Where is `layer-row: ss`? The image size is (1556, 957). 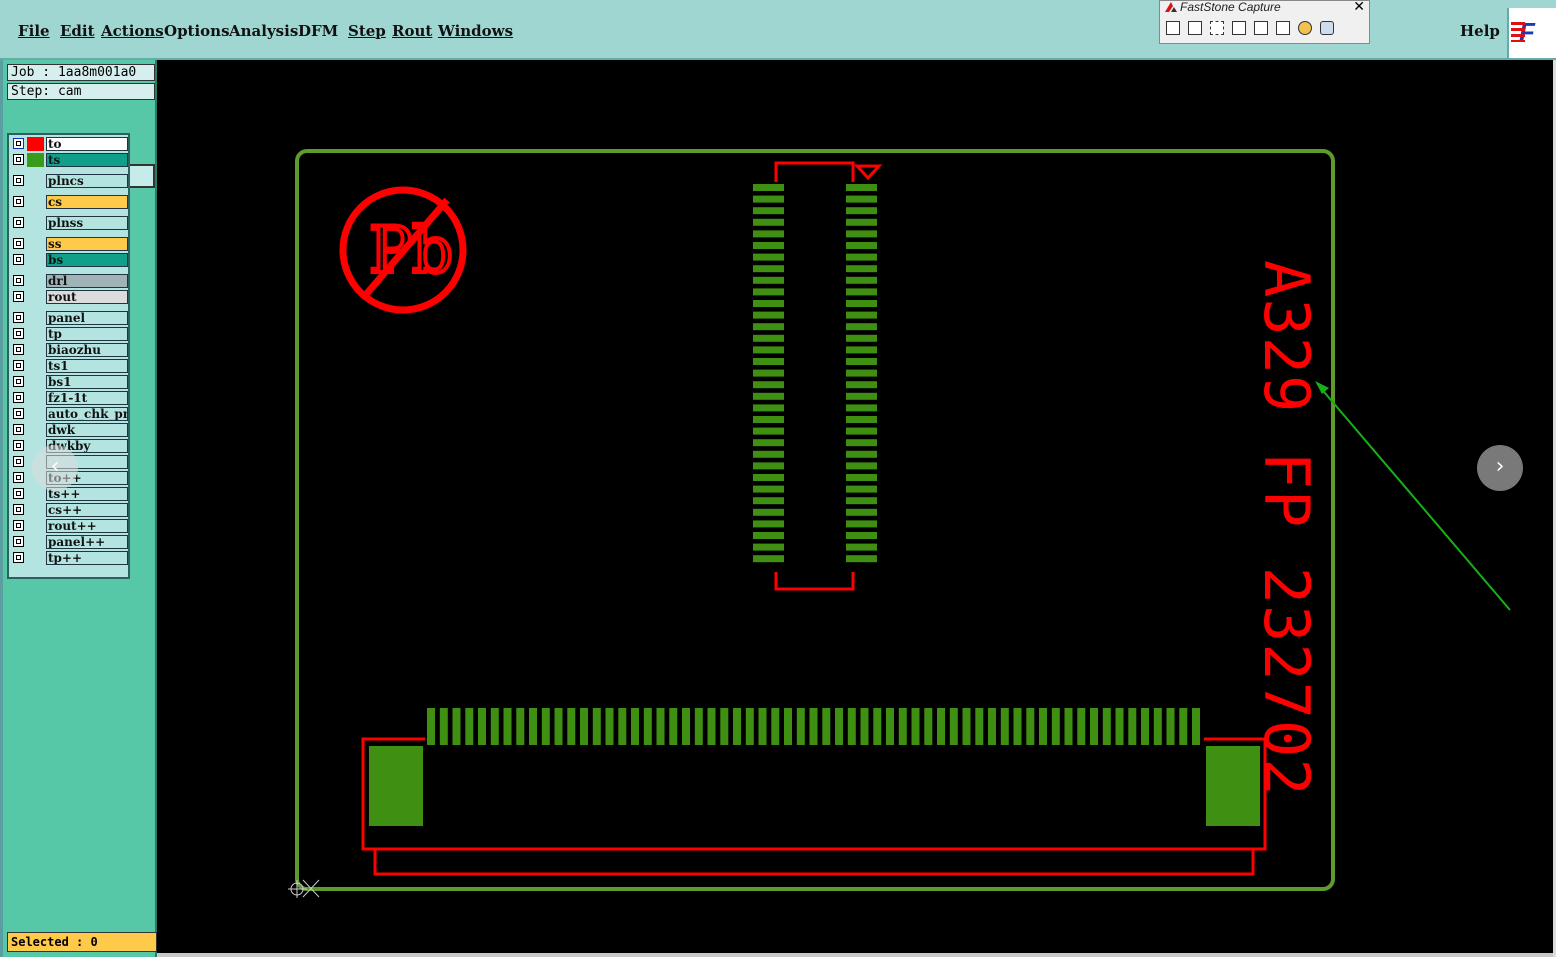
layer-row: ss is located at coordinates (71, 244).